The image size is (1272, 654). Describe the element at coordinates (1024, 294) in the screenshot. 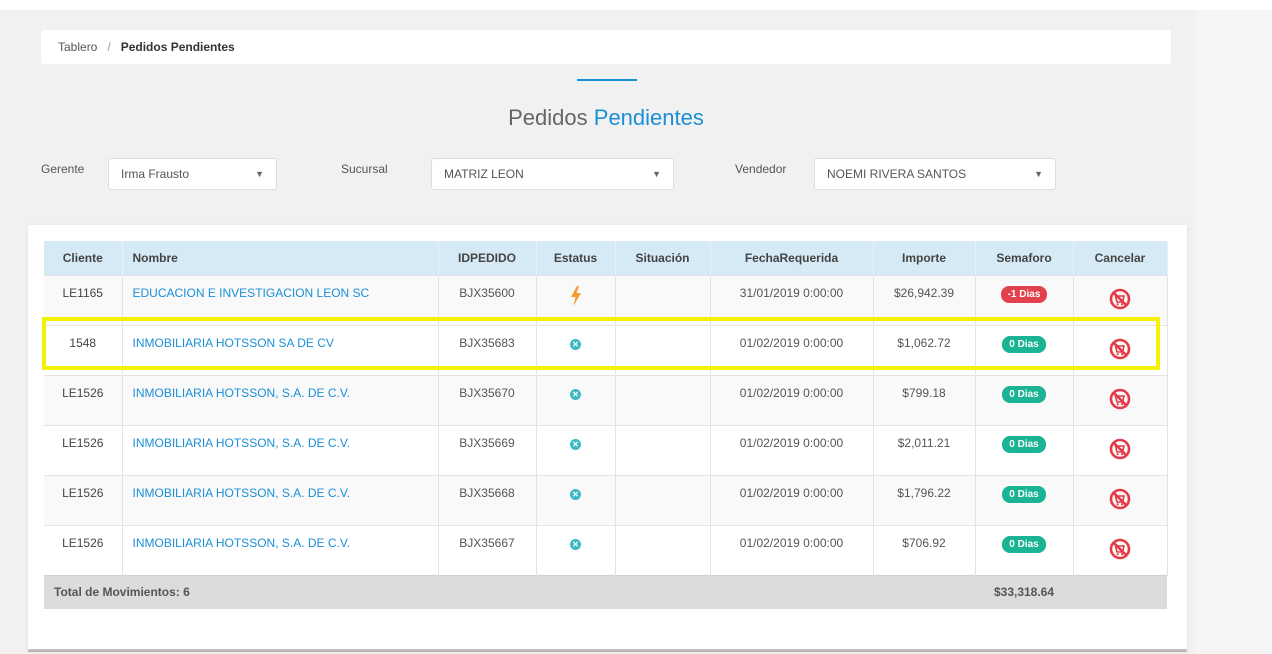

I see `semaforo-badge: -1 Dias` at that location.